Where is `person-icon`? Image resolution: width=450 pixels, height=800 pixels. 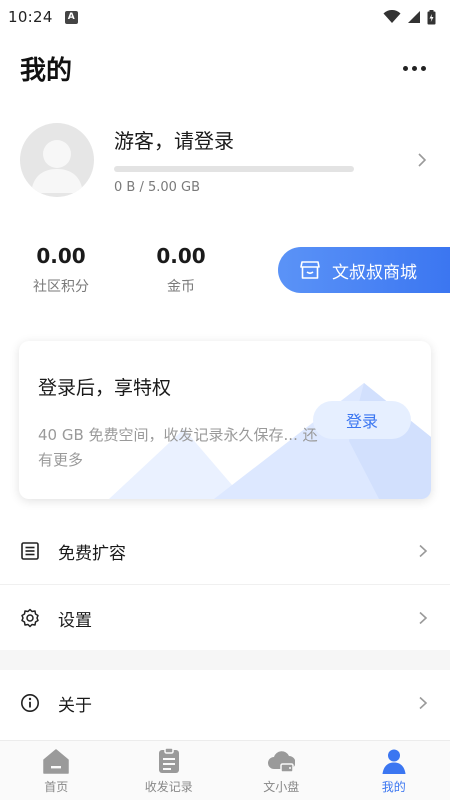
person-icon is located at coordinates (394, 761).